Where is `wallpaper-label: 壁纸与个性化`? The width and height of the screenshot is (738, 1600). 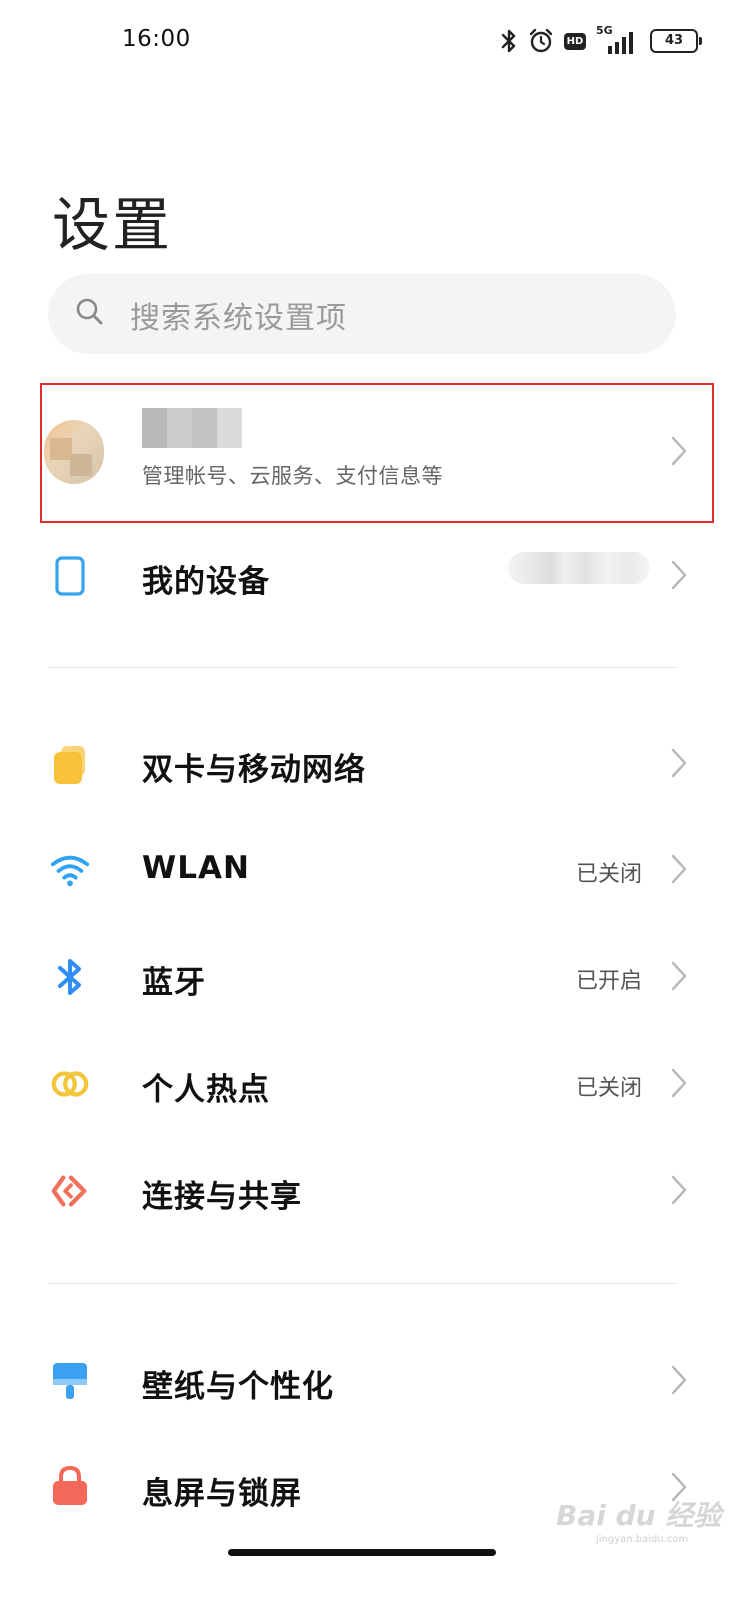 wallpaper-label: 壁纸与个性化 is located at coordinates (238, 1387).